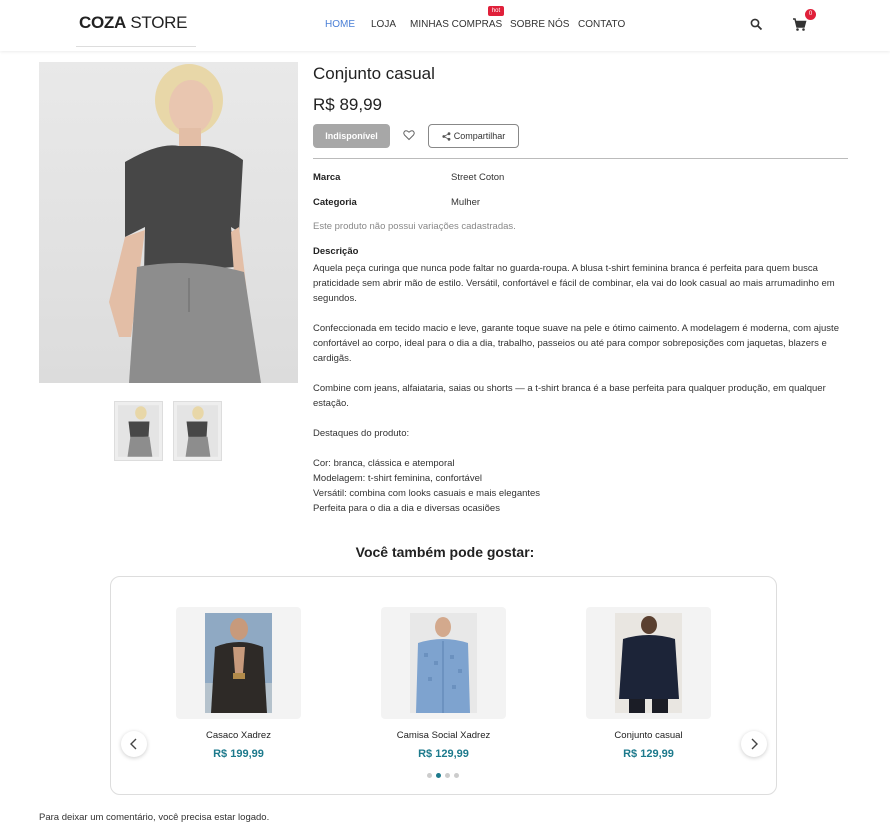  Describe the element at coordinates (445, 552) in the screenshot. I see `related-products-title: Você também pode gostar:` at that location.